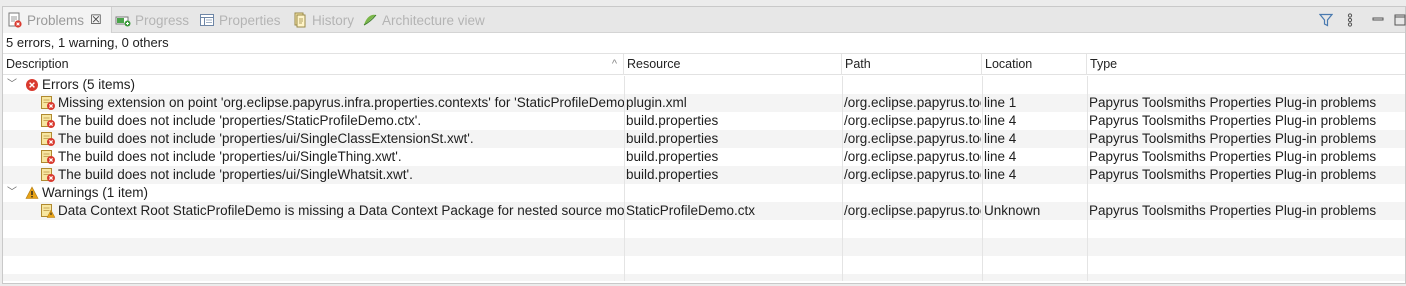  What do you see at coordinates (912, 64) in the screenshot?
I see `column-header-path: Path` at bounding box center [912, 64].